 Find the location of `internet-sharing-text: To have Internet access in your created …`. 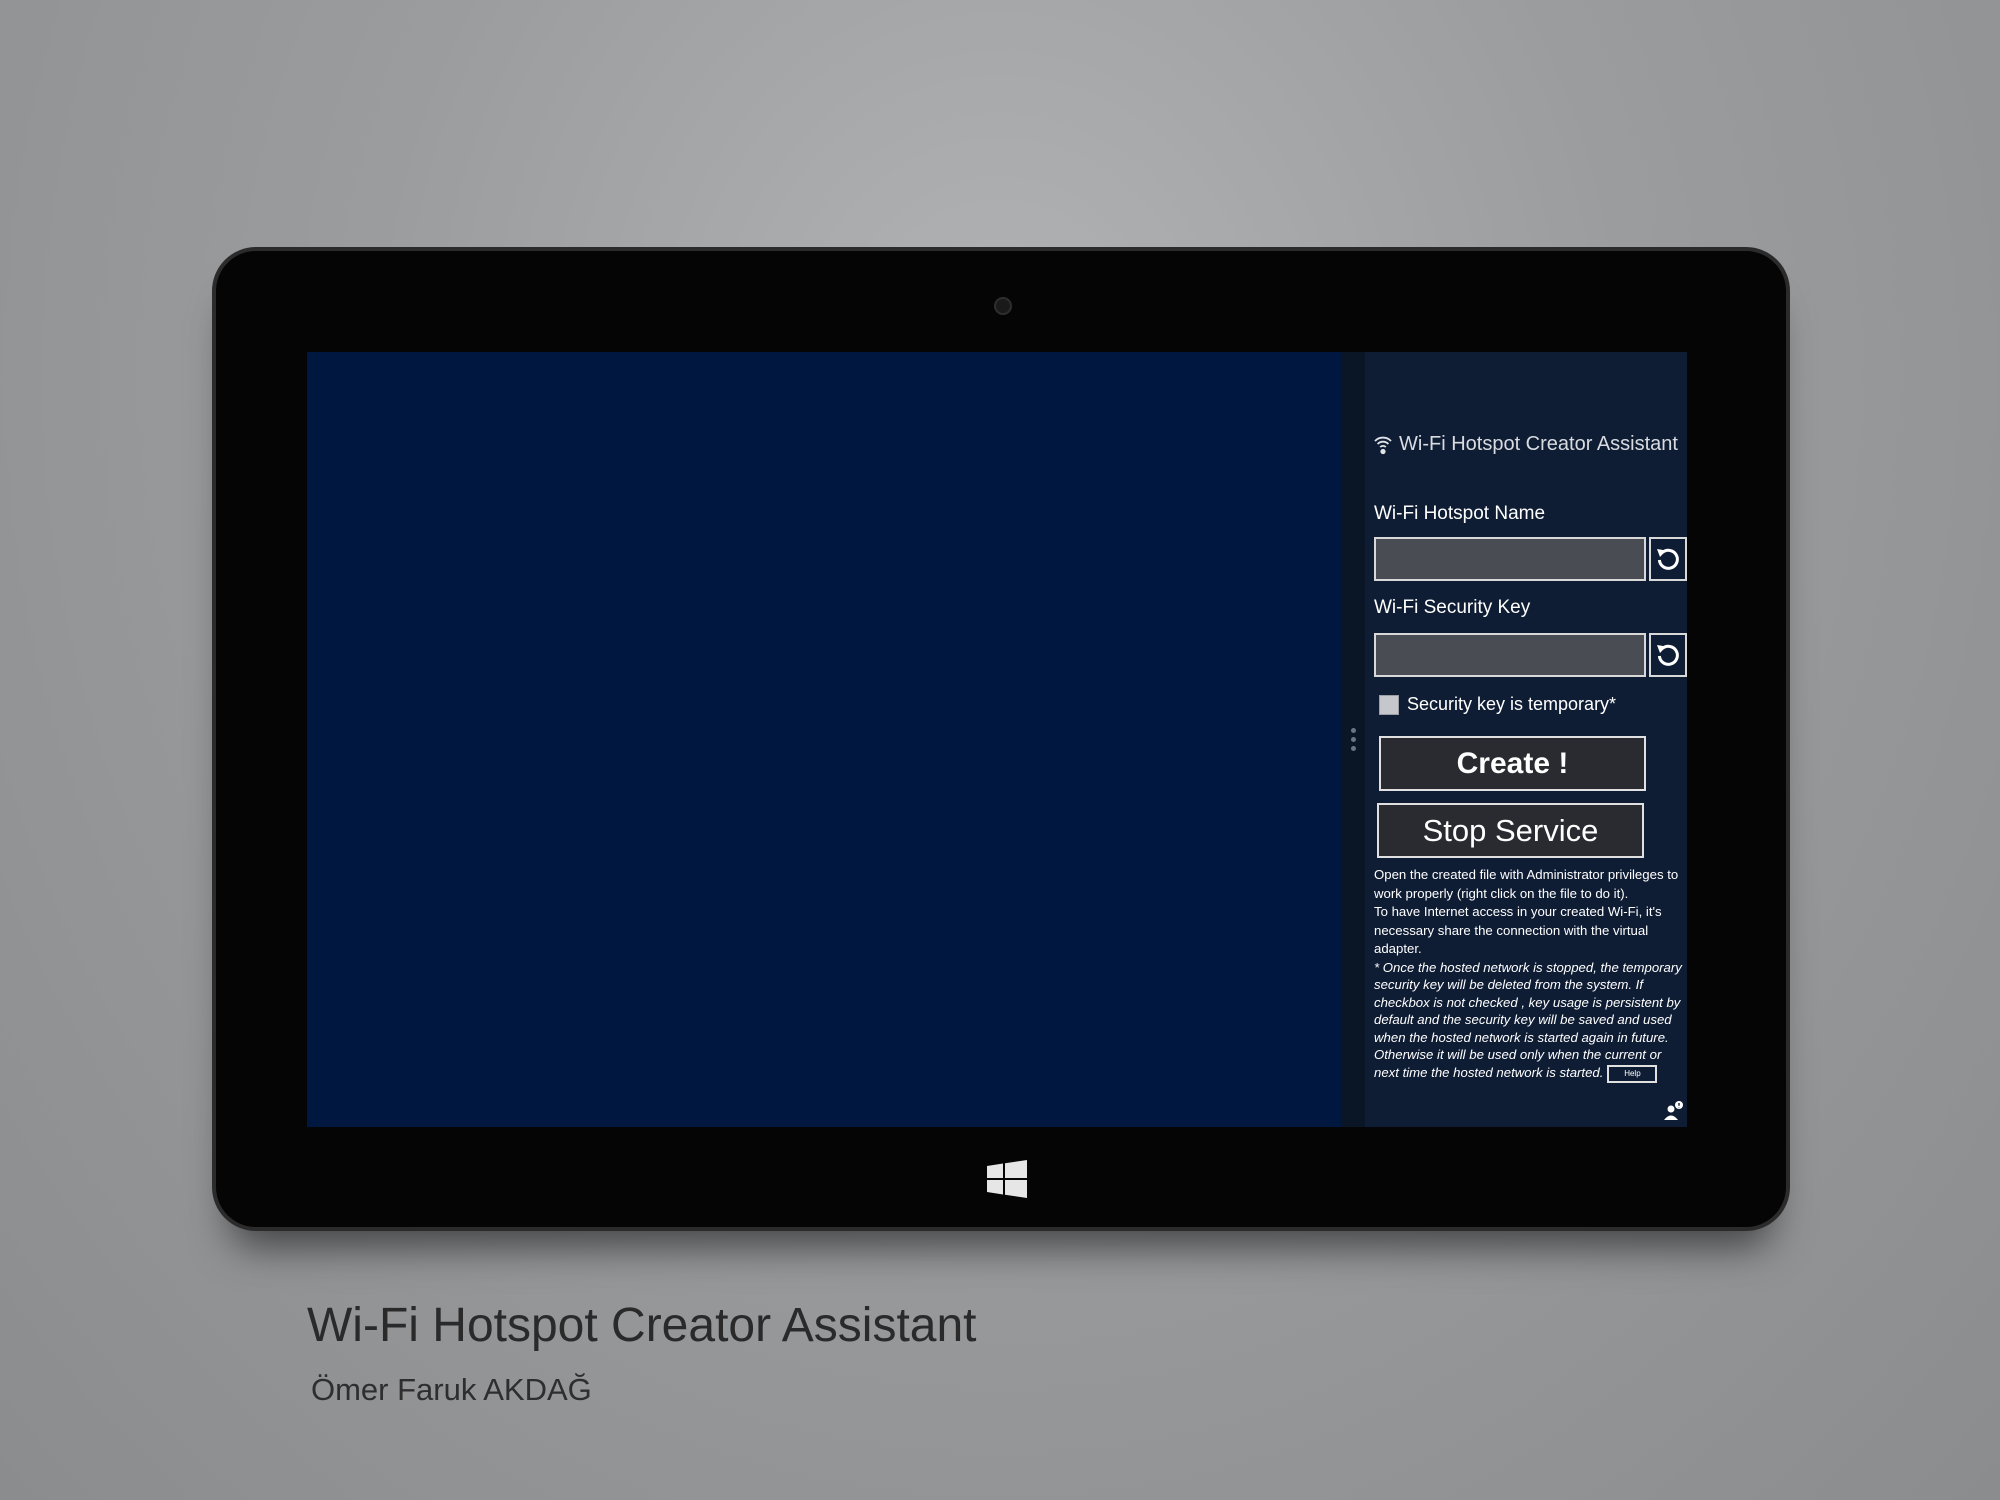

internet-sharing-text: To have Internet access in your created … is located at coordinates (1518, 930).